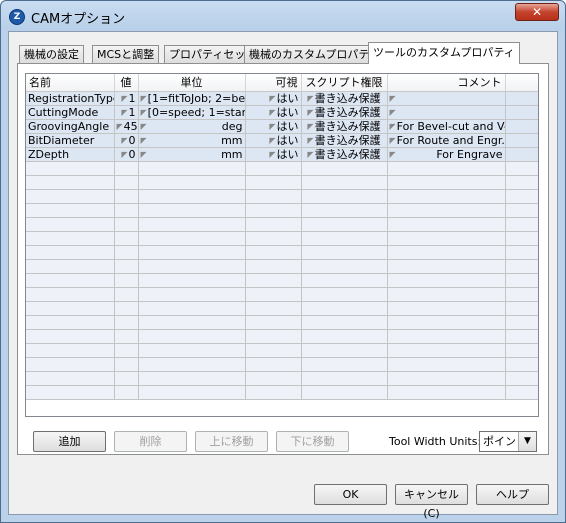  What do you see at coordinates (70, 140) in the screenshot?
I see `cell-name: BitDiameter` at bounding box center [70, 140].